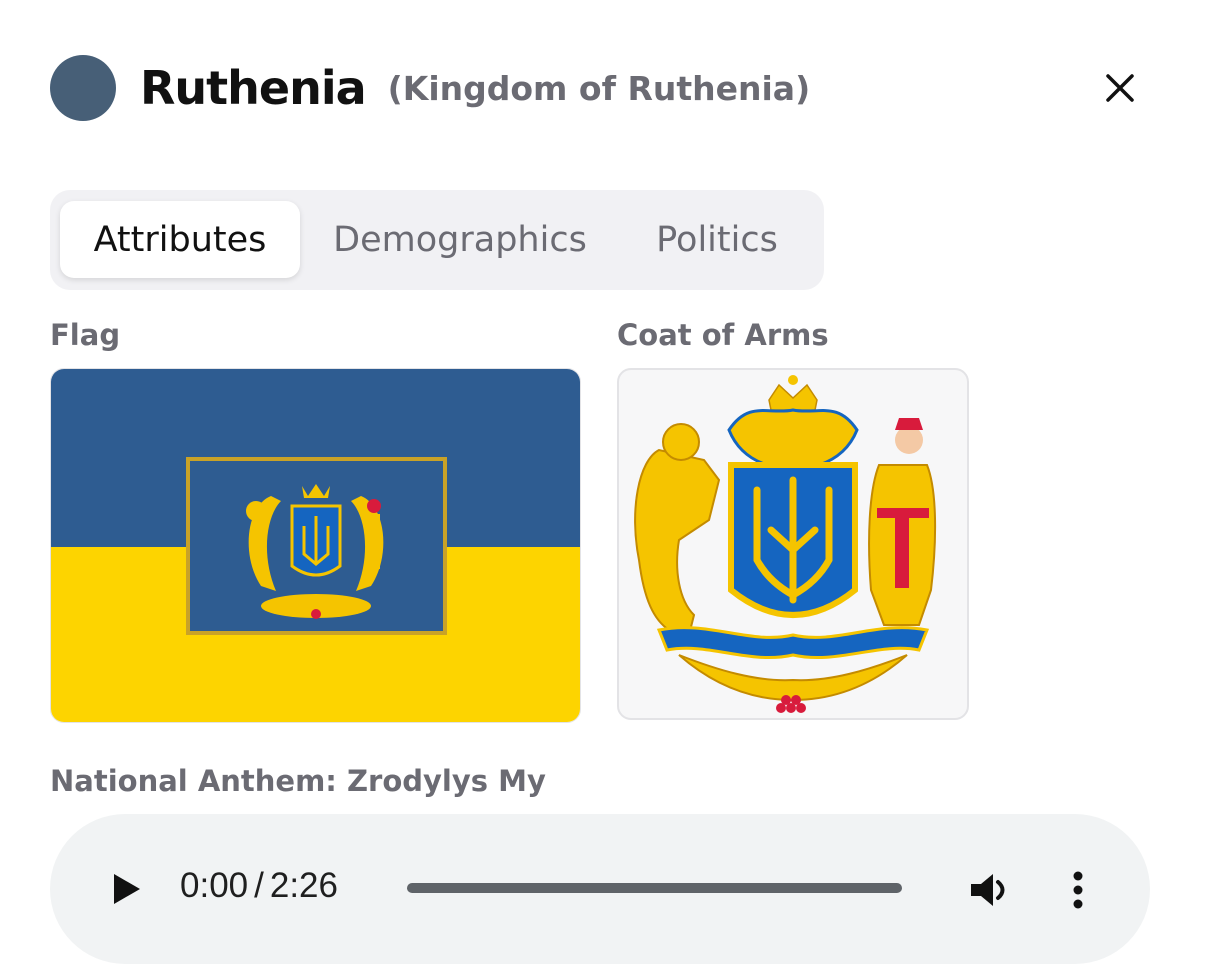  I want to click on audio-player: 0:00/2:26, so click(600, 889).